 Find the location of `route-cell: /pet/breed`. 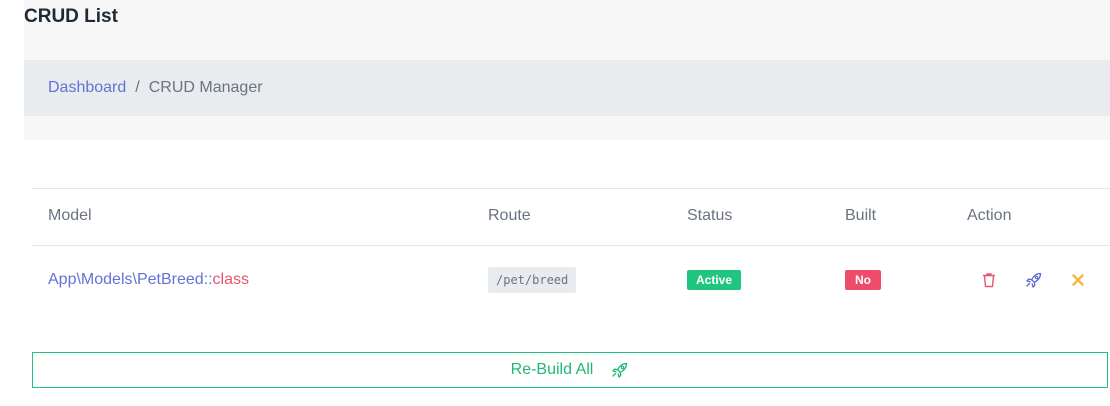

route-cell: /pet/breed is located at coordinates (532, 280).